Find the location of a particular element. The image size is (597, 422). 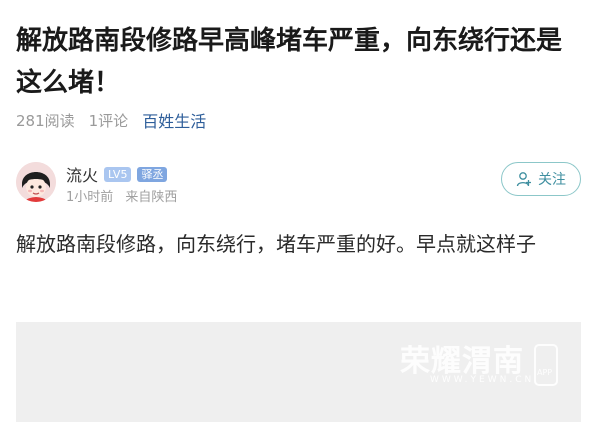

level-badge: LV5 is located at coordinates (118, 174).